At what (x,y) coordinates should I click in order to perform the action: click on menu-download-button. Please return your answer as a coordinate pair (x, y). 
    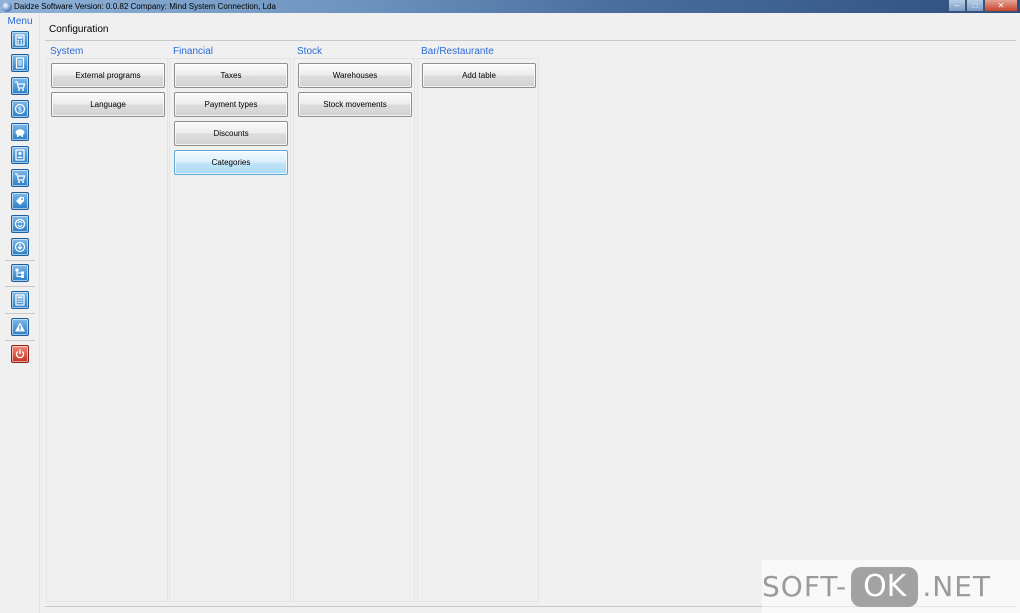
    Looking at the image, I should click on (20, 247).